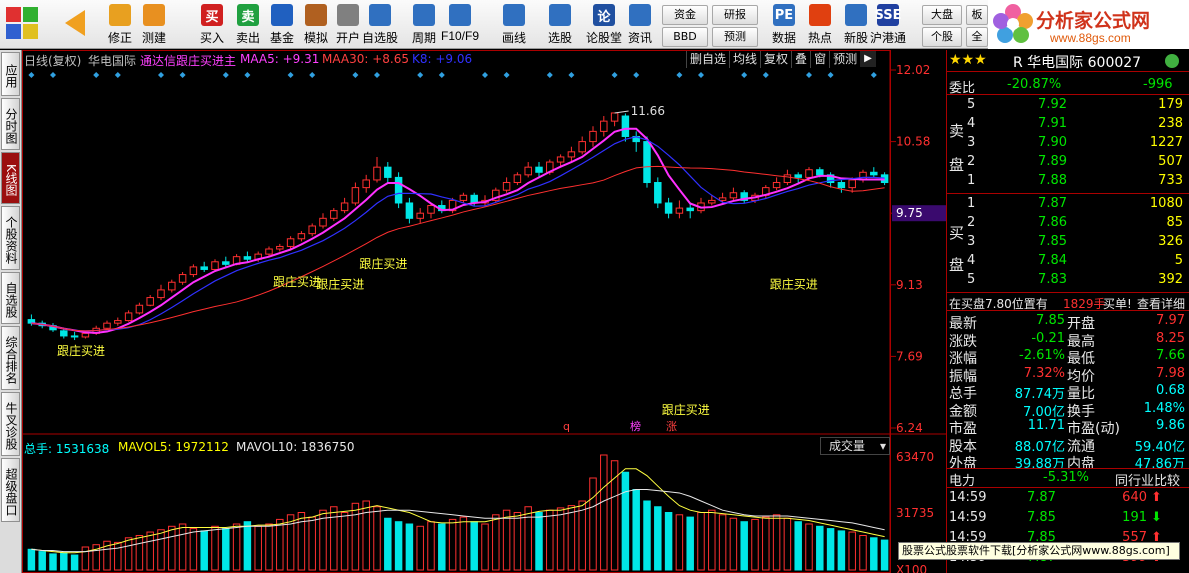 The width and height of the screenshot is (1189, 573). I want to click on stat-value-2: 7.66, so click(1170, 355).